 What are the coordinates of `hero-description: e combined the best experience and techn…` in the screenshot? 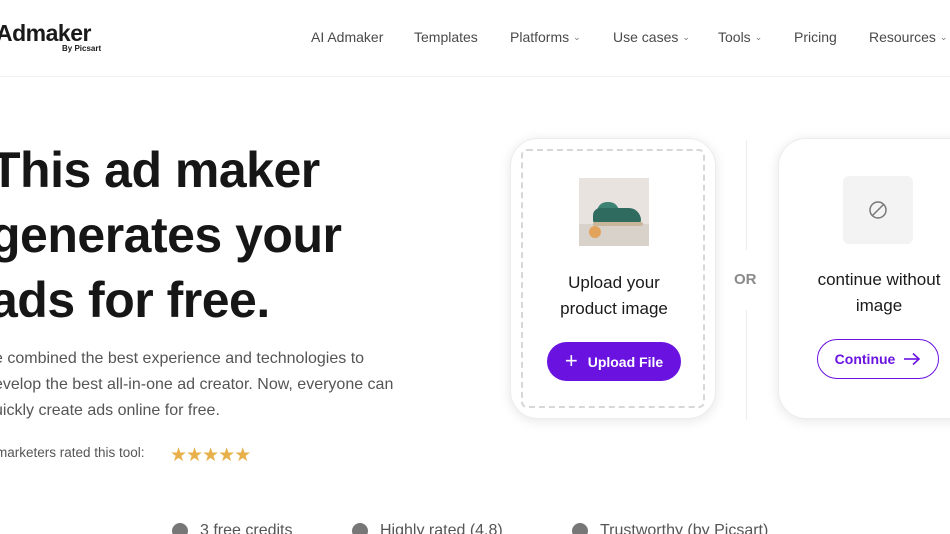 It's located at (232, 385).